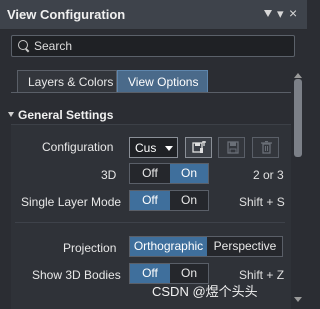  What do you see at coordinates (66, 115) in the screenshot?
I see `section-title: General Settings` at bounding box center [66, 115].